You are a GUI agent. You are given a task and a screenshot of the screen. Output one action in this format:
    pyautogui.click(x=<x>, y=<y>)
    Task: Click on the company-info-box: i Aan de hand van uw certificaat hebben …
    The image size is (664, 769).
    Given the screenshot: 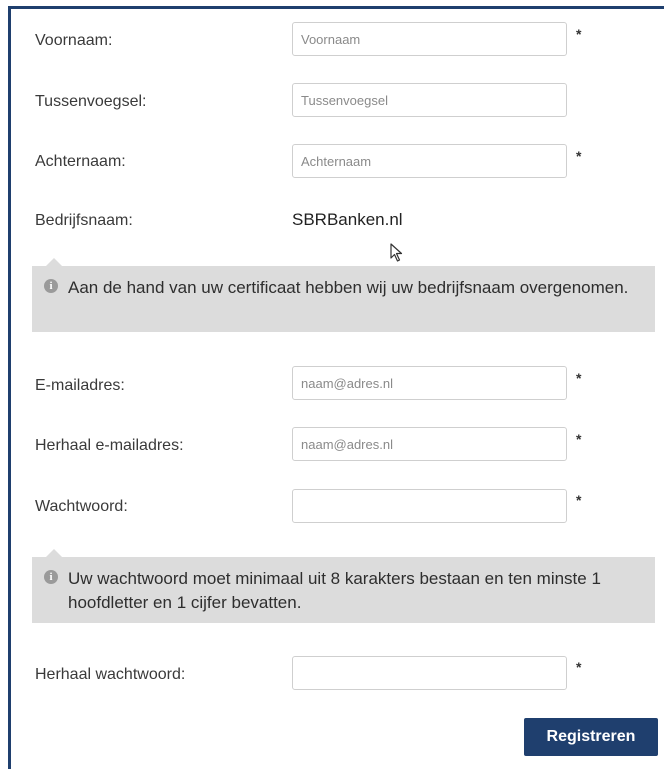 What is the action you would take?
    pyautogui.click(x=343, y=295)
    